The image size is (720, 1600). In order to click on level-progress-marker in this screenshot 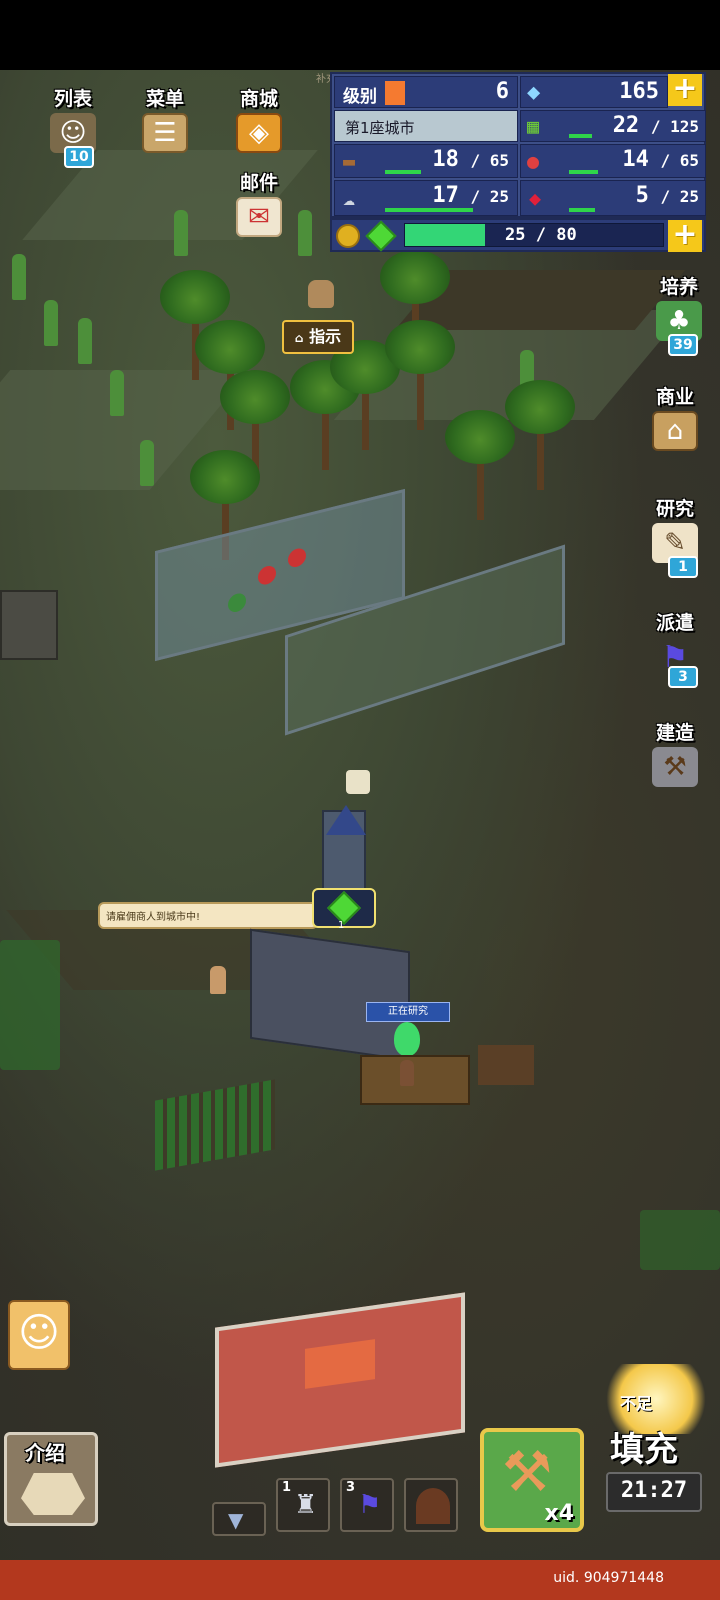, I will do `click(395, 93)`.